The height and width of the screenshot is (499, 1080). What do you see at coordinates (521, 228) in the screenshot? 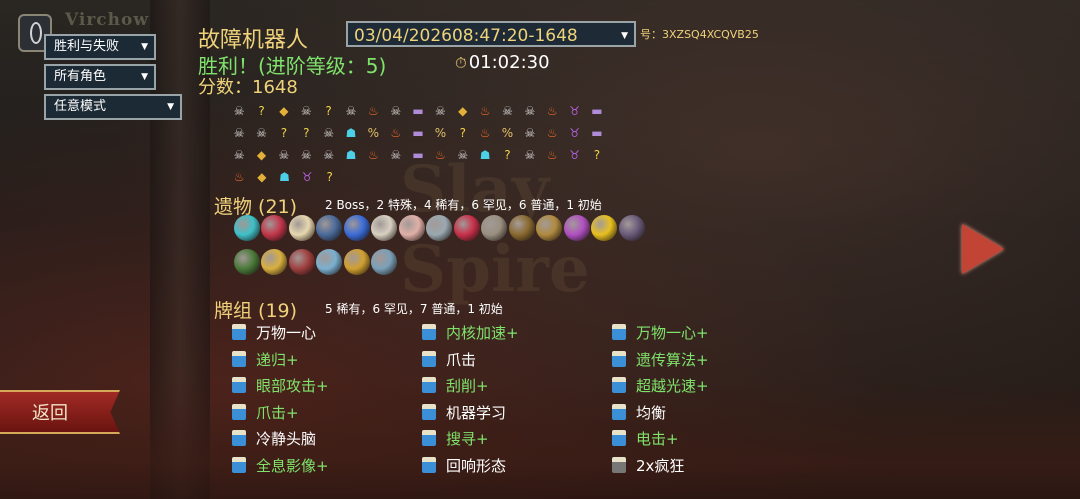
I see `scroll-icon` at bounding box center [521, 228].